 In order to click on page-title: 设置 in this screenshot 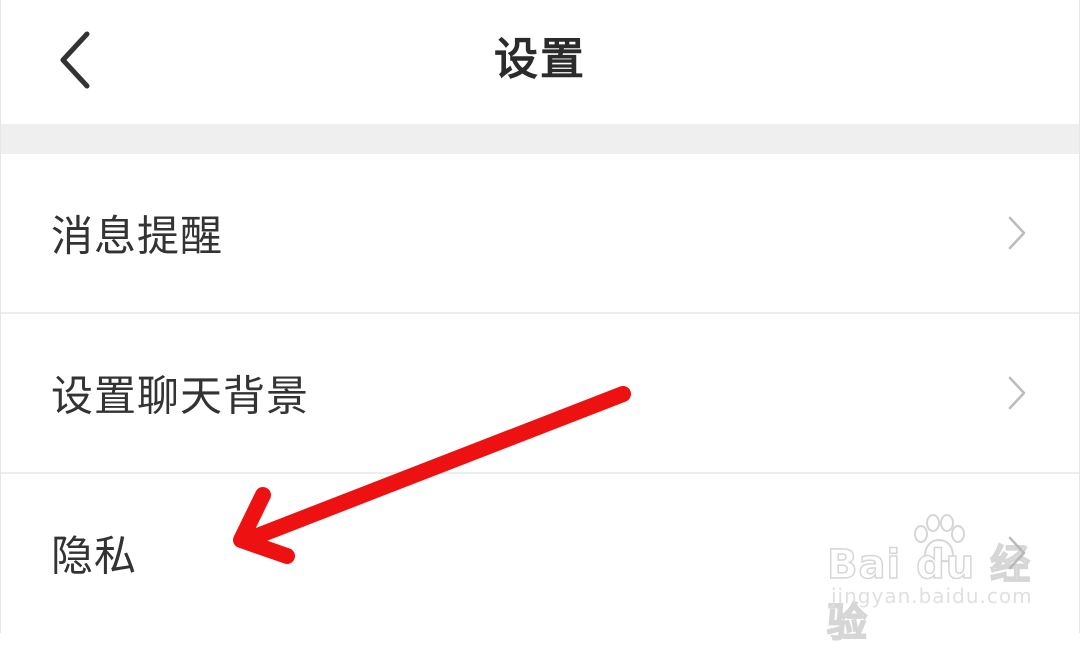, I will do `click(540, 59)`.